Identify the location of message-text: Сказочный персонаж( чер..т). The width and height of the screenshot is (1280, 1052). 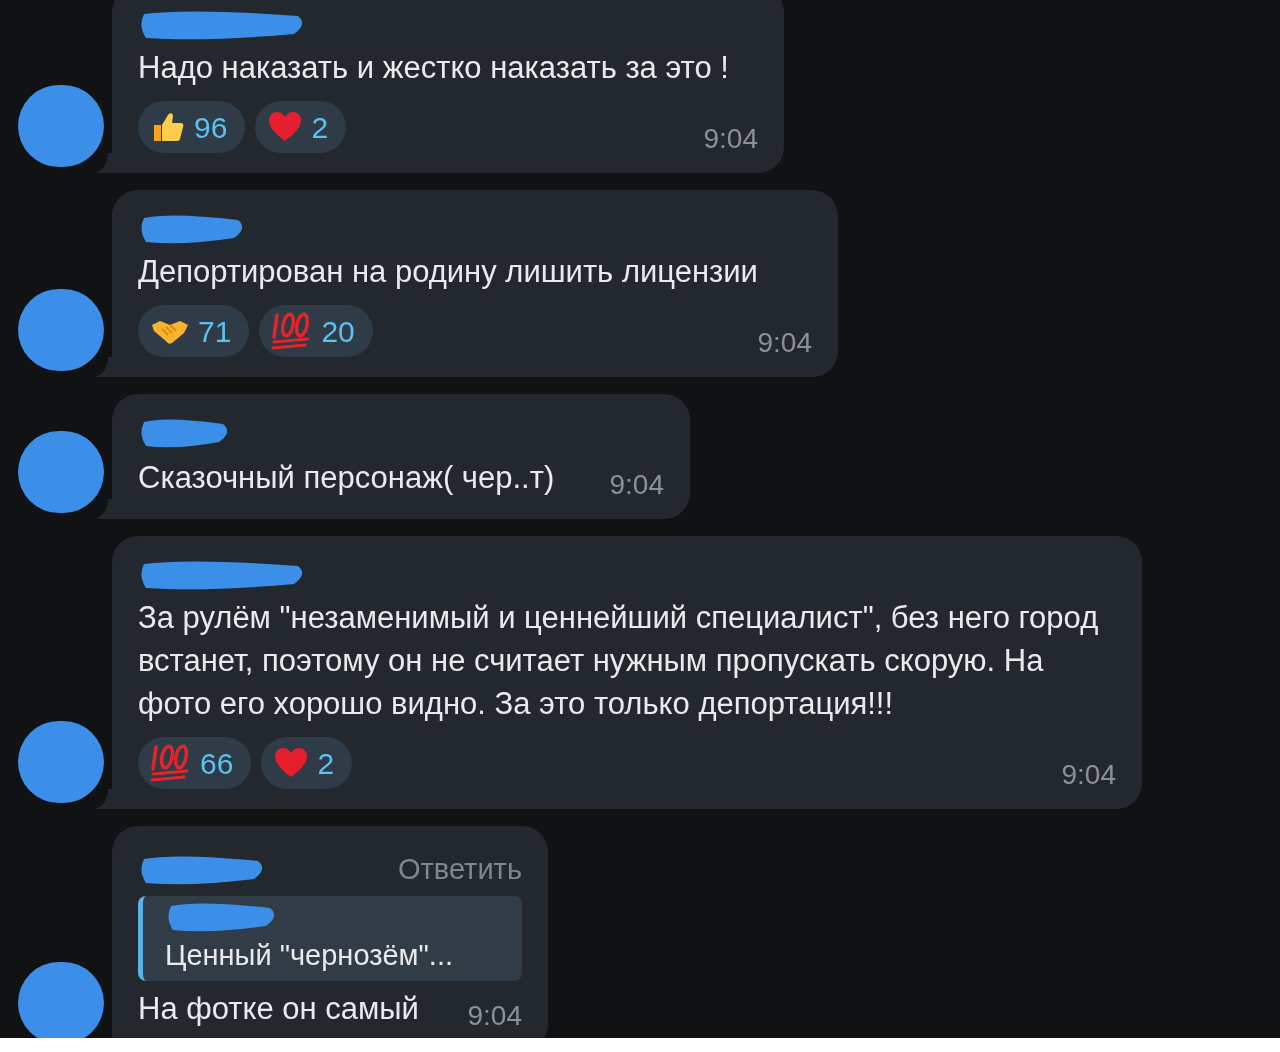
(346, 478).